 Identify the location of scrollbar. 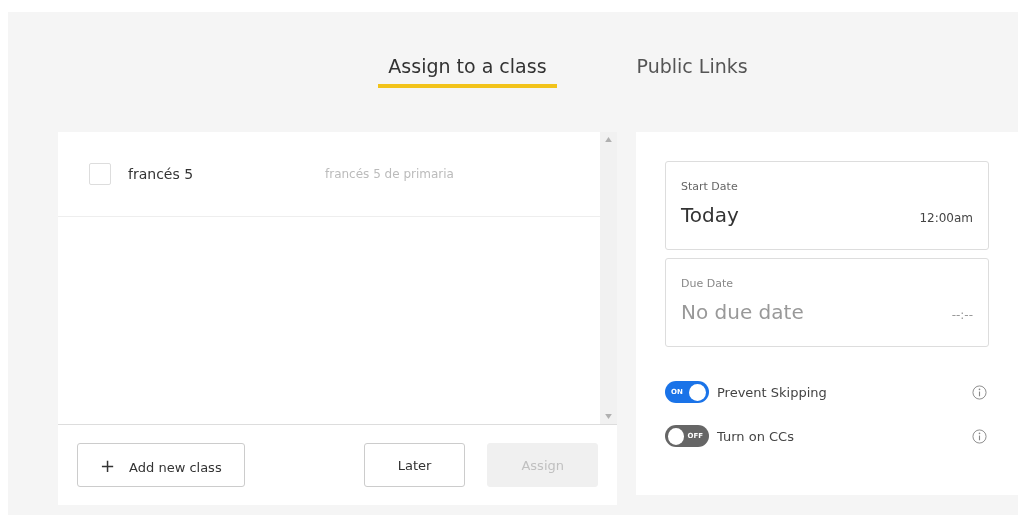
(608, 278).